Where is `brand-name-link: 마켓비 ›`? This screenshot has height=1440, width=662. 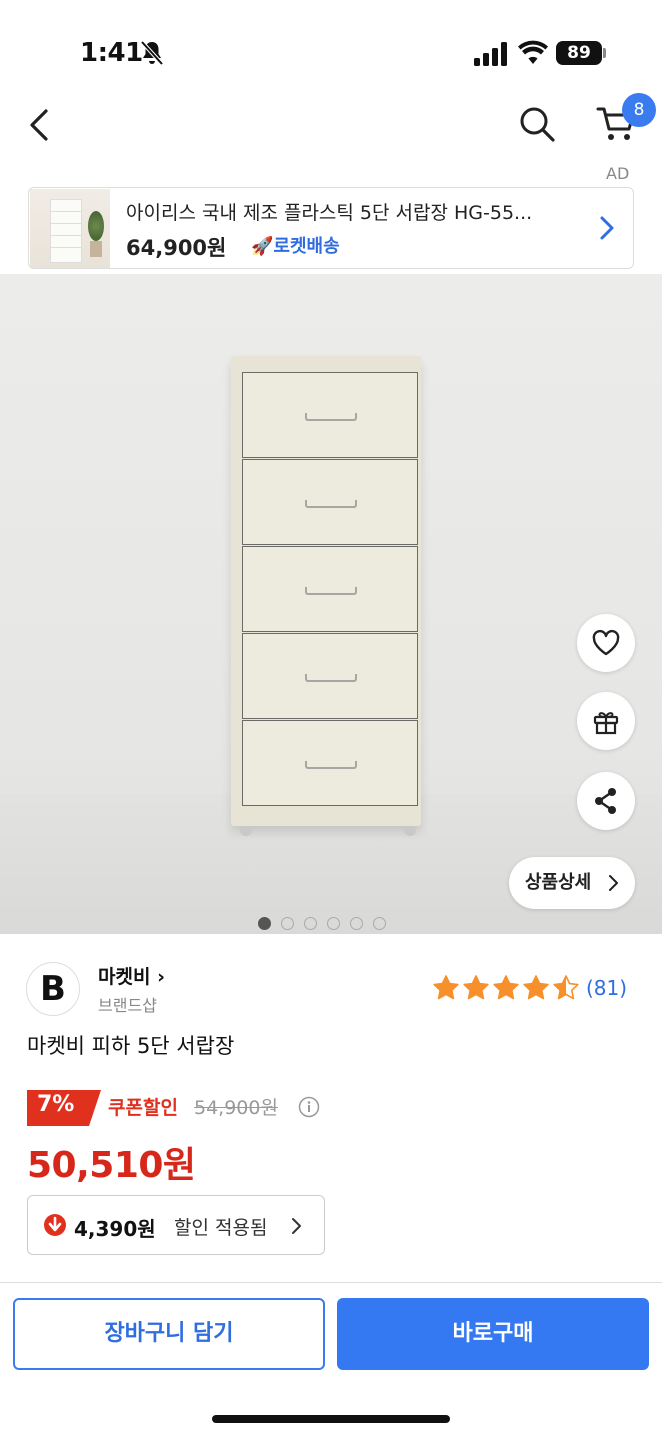 brand-name-link: 마켓비 › is located at coordinates (131, 975).